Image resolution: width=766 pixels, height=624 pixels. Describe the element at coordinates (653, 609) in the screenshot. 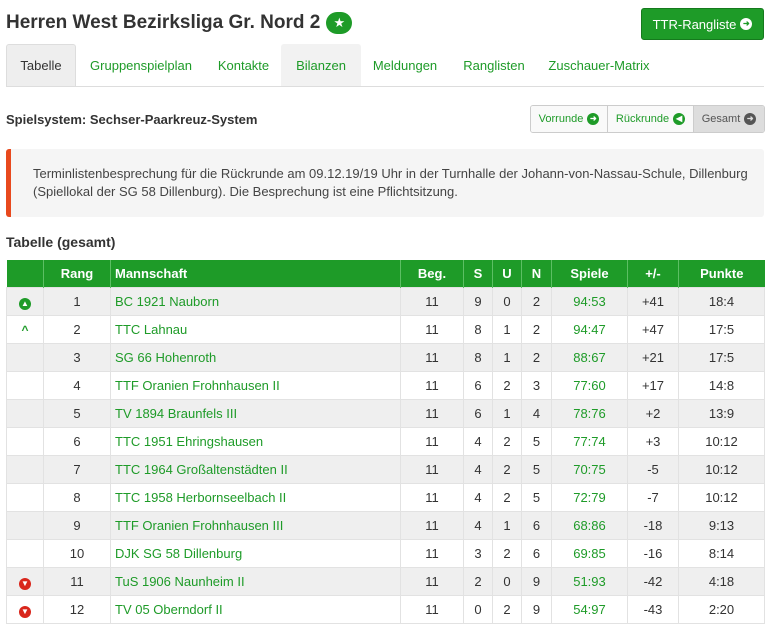

I see `cell-diff: -43` at that location.